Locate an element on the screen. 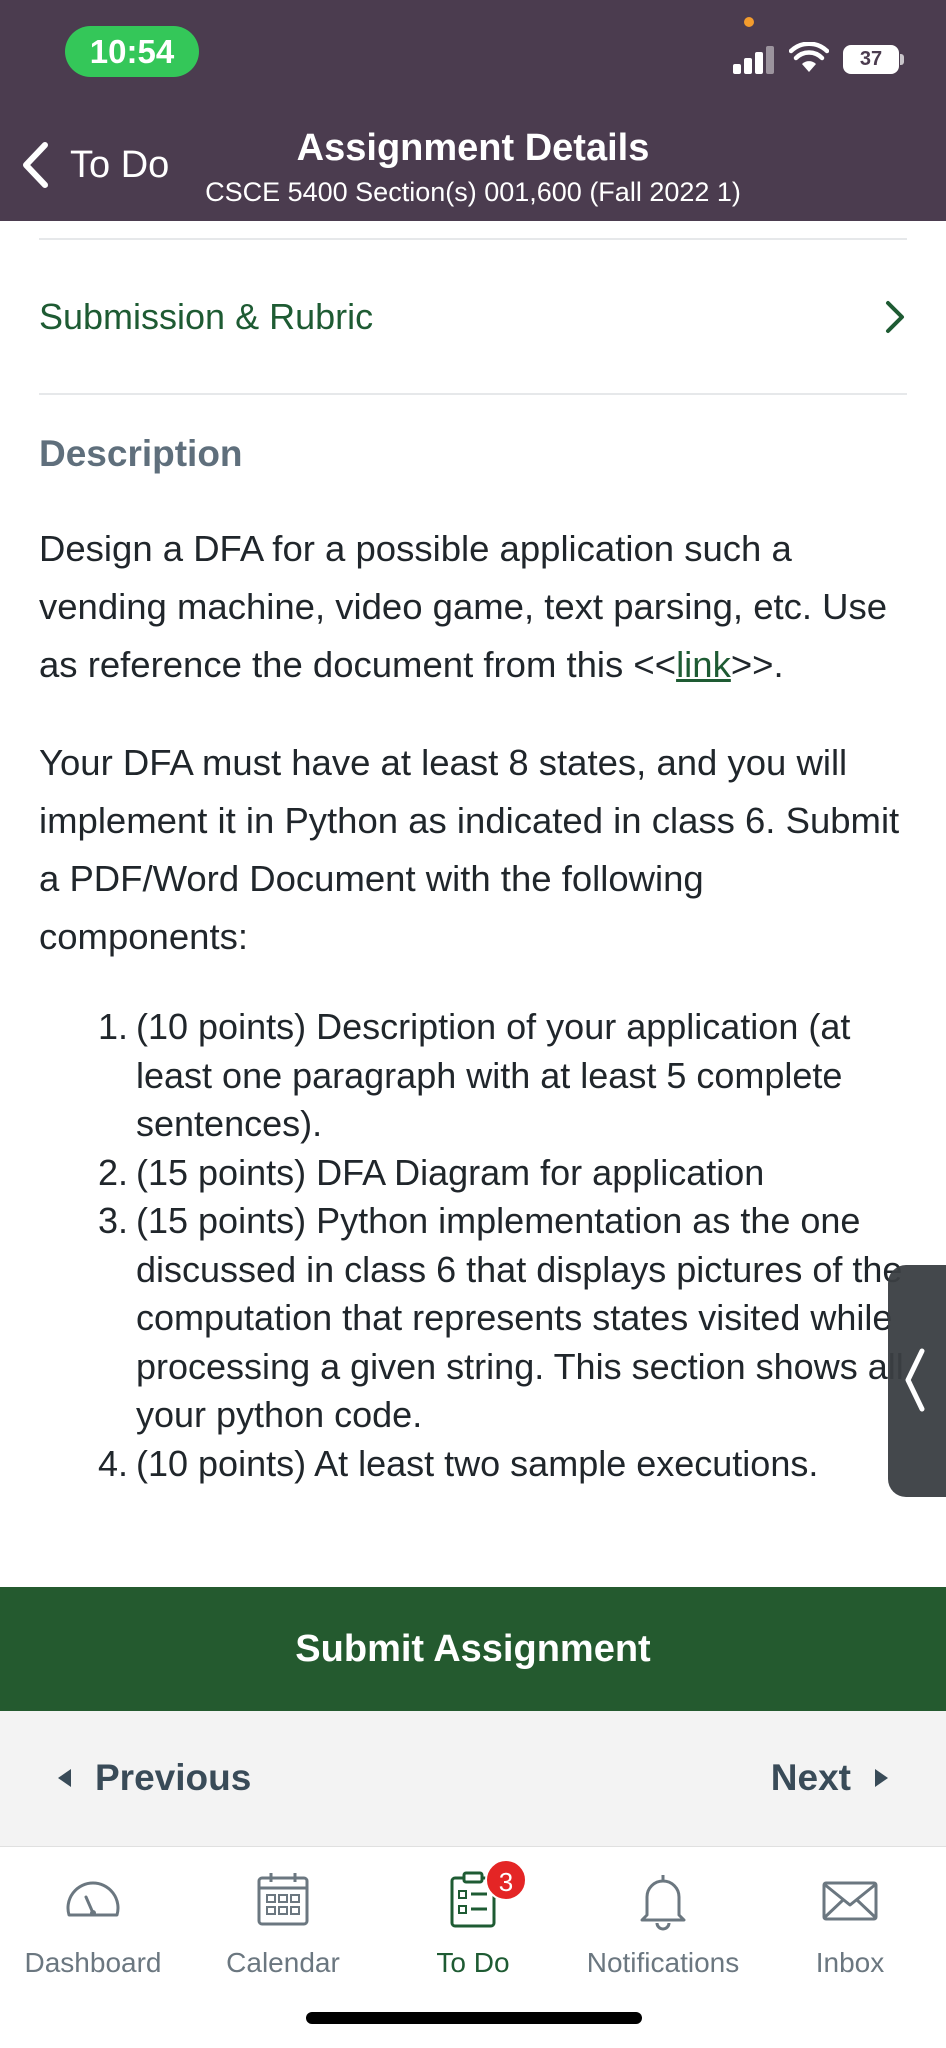 The image size is (946, 2048). privacy-indicator-dot is located at coordinates (749, 22).